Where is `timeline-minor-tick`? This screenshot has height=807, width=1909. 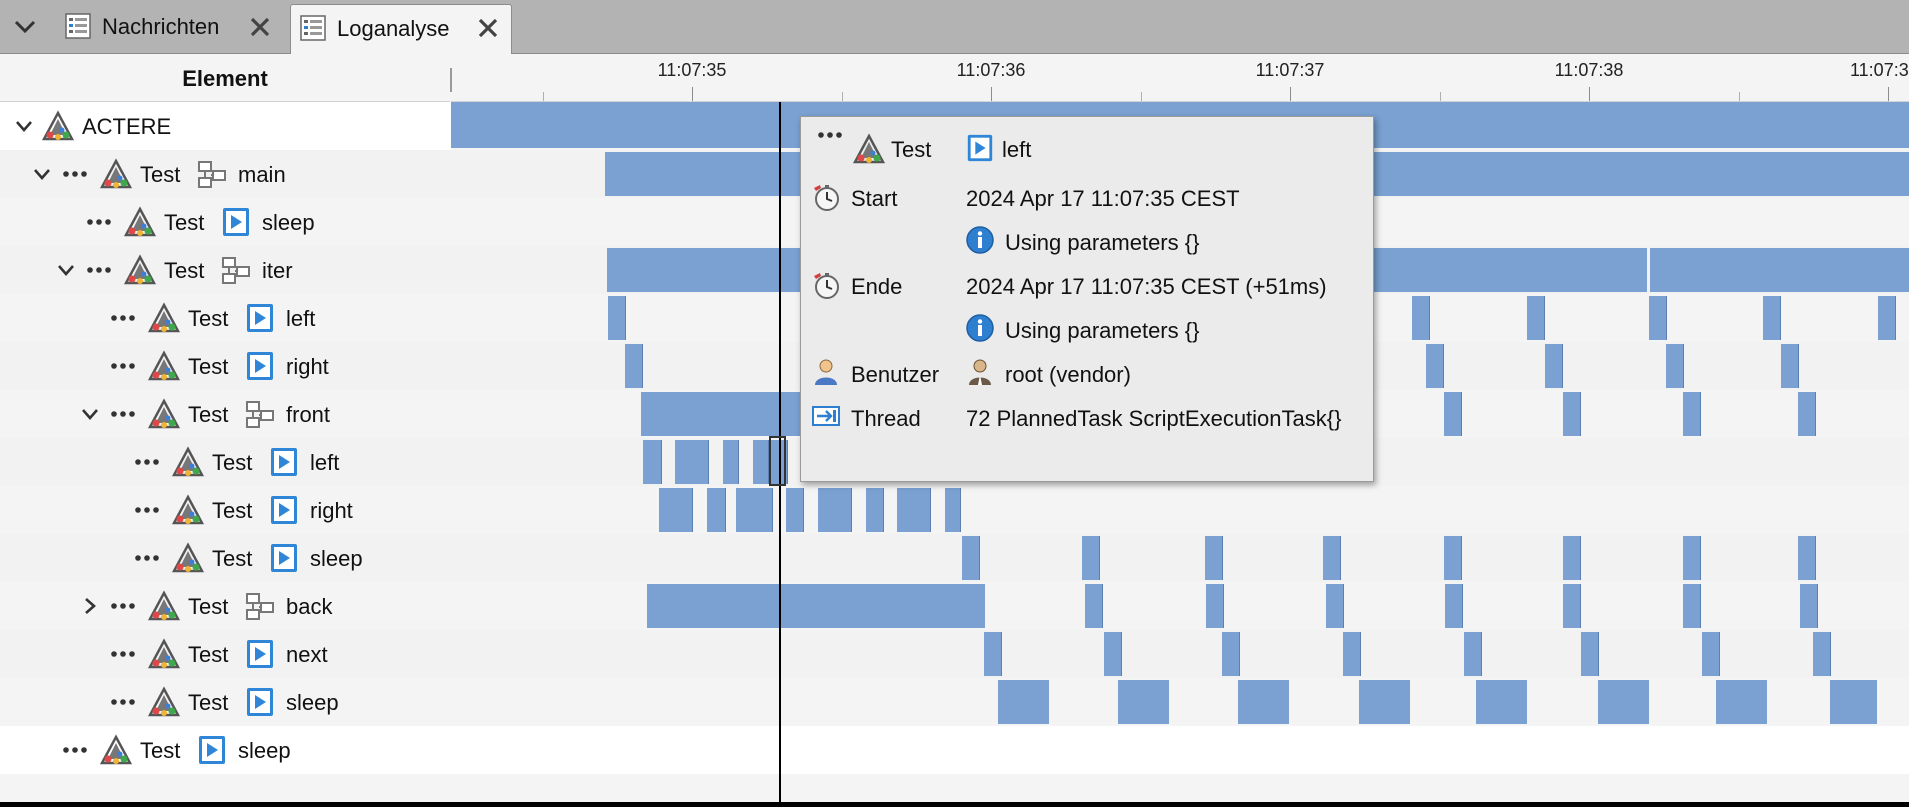
timeline-minor-tick is located at coordinates (543, 96).